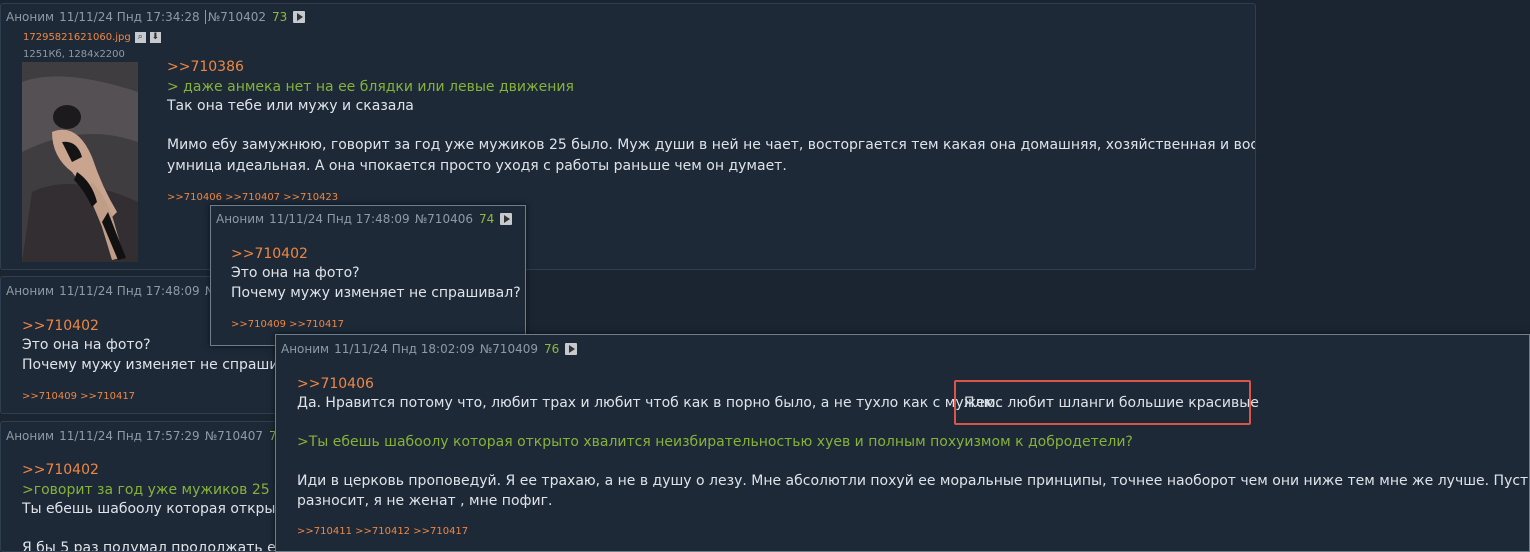 The height and width of the screenshot is (552, 1530). Describe the element at coordinates (161, 546) in the screenshot. I see `post-text-line: Я бы 5 раз подумал продолжать ебат` at that location.